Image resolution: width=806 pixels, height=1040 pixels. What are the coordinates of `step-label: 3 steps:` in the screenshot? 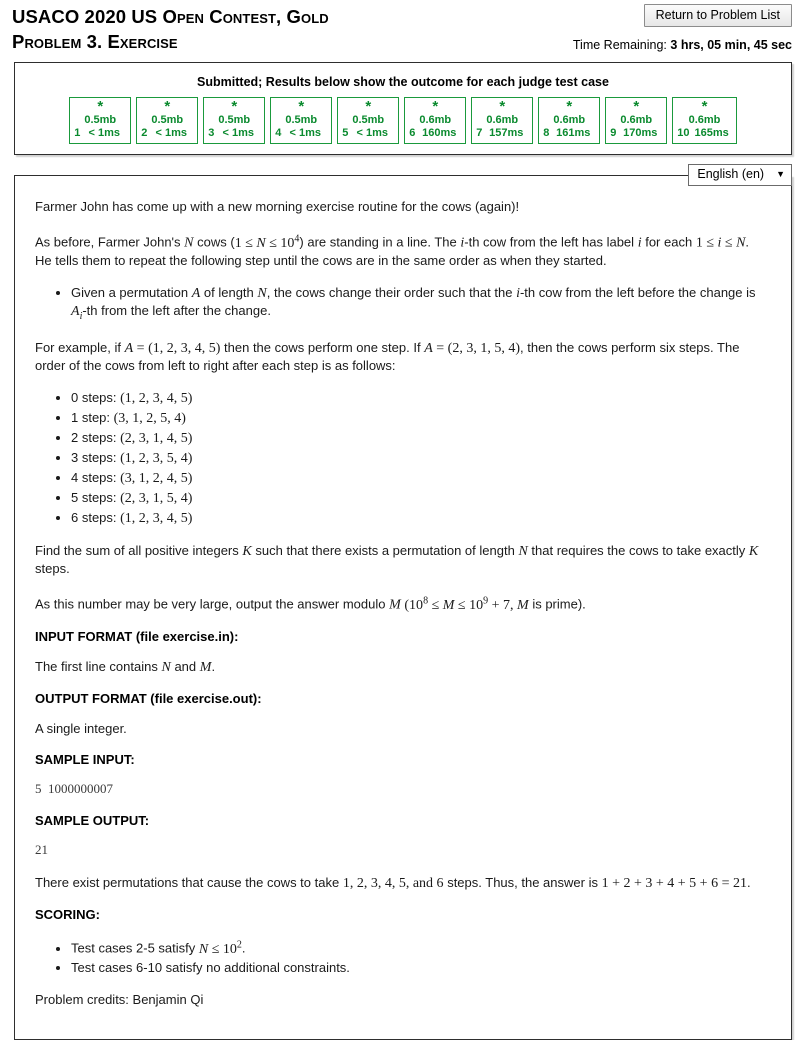 It's located at (96, 458).